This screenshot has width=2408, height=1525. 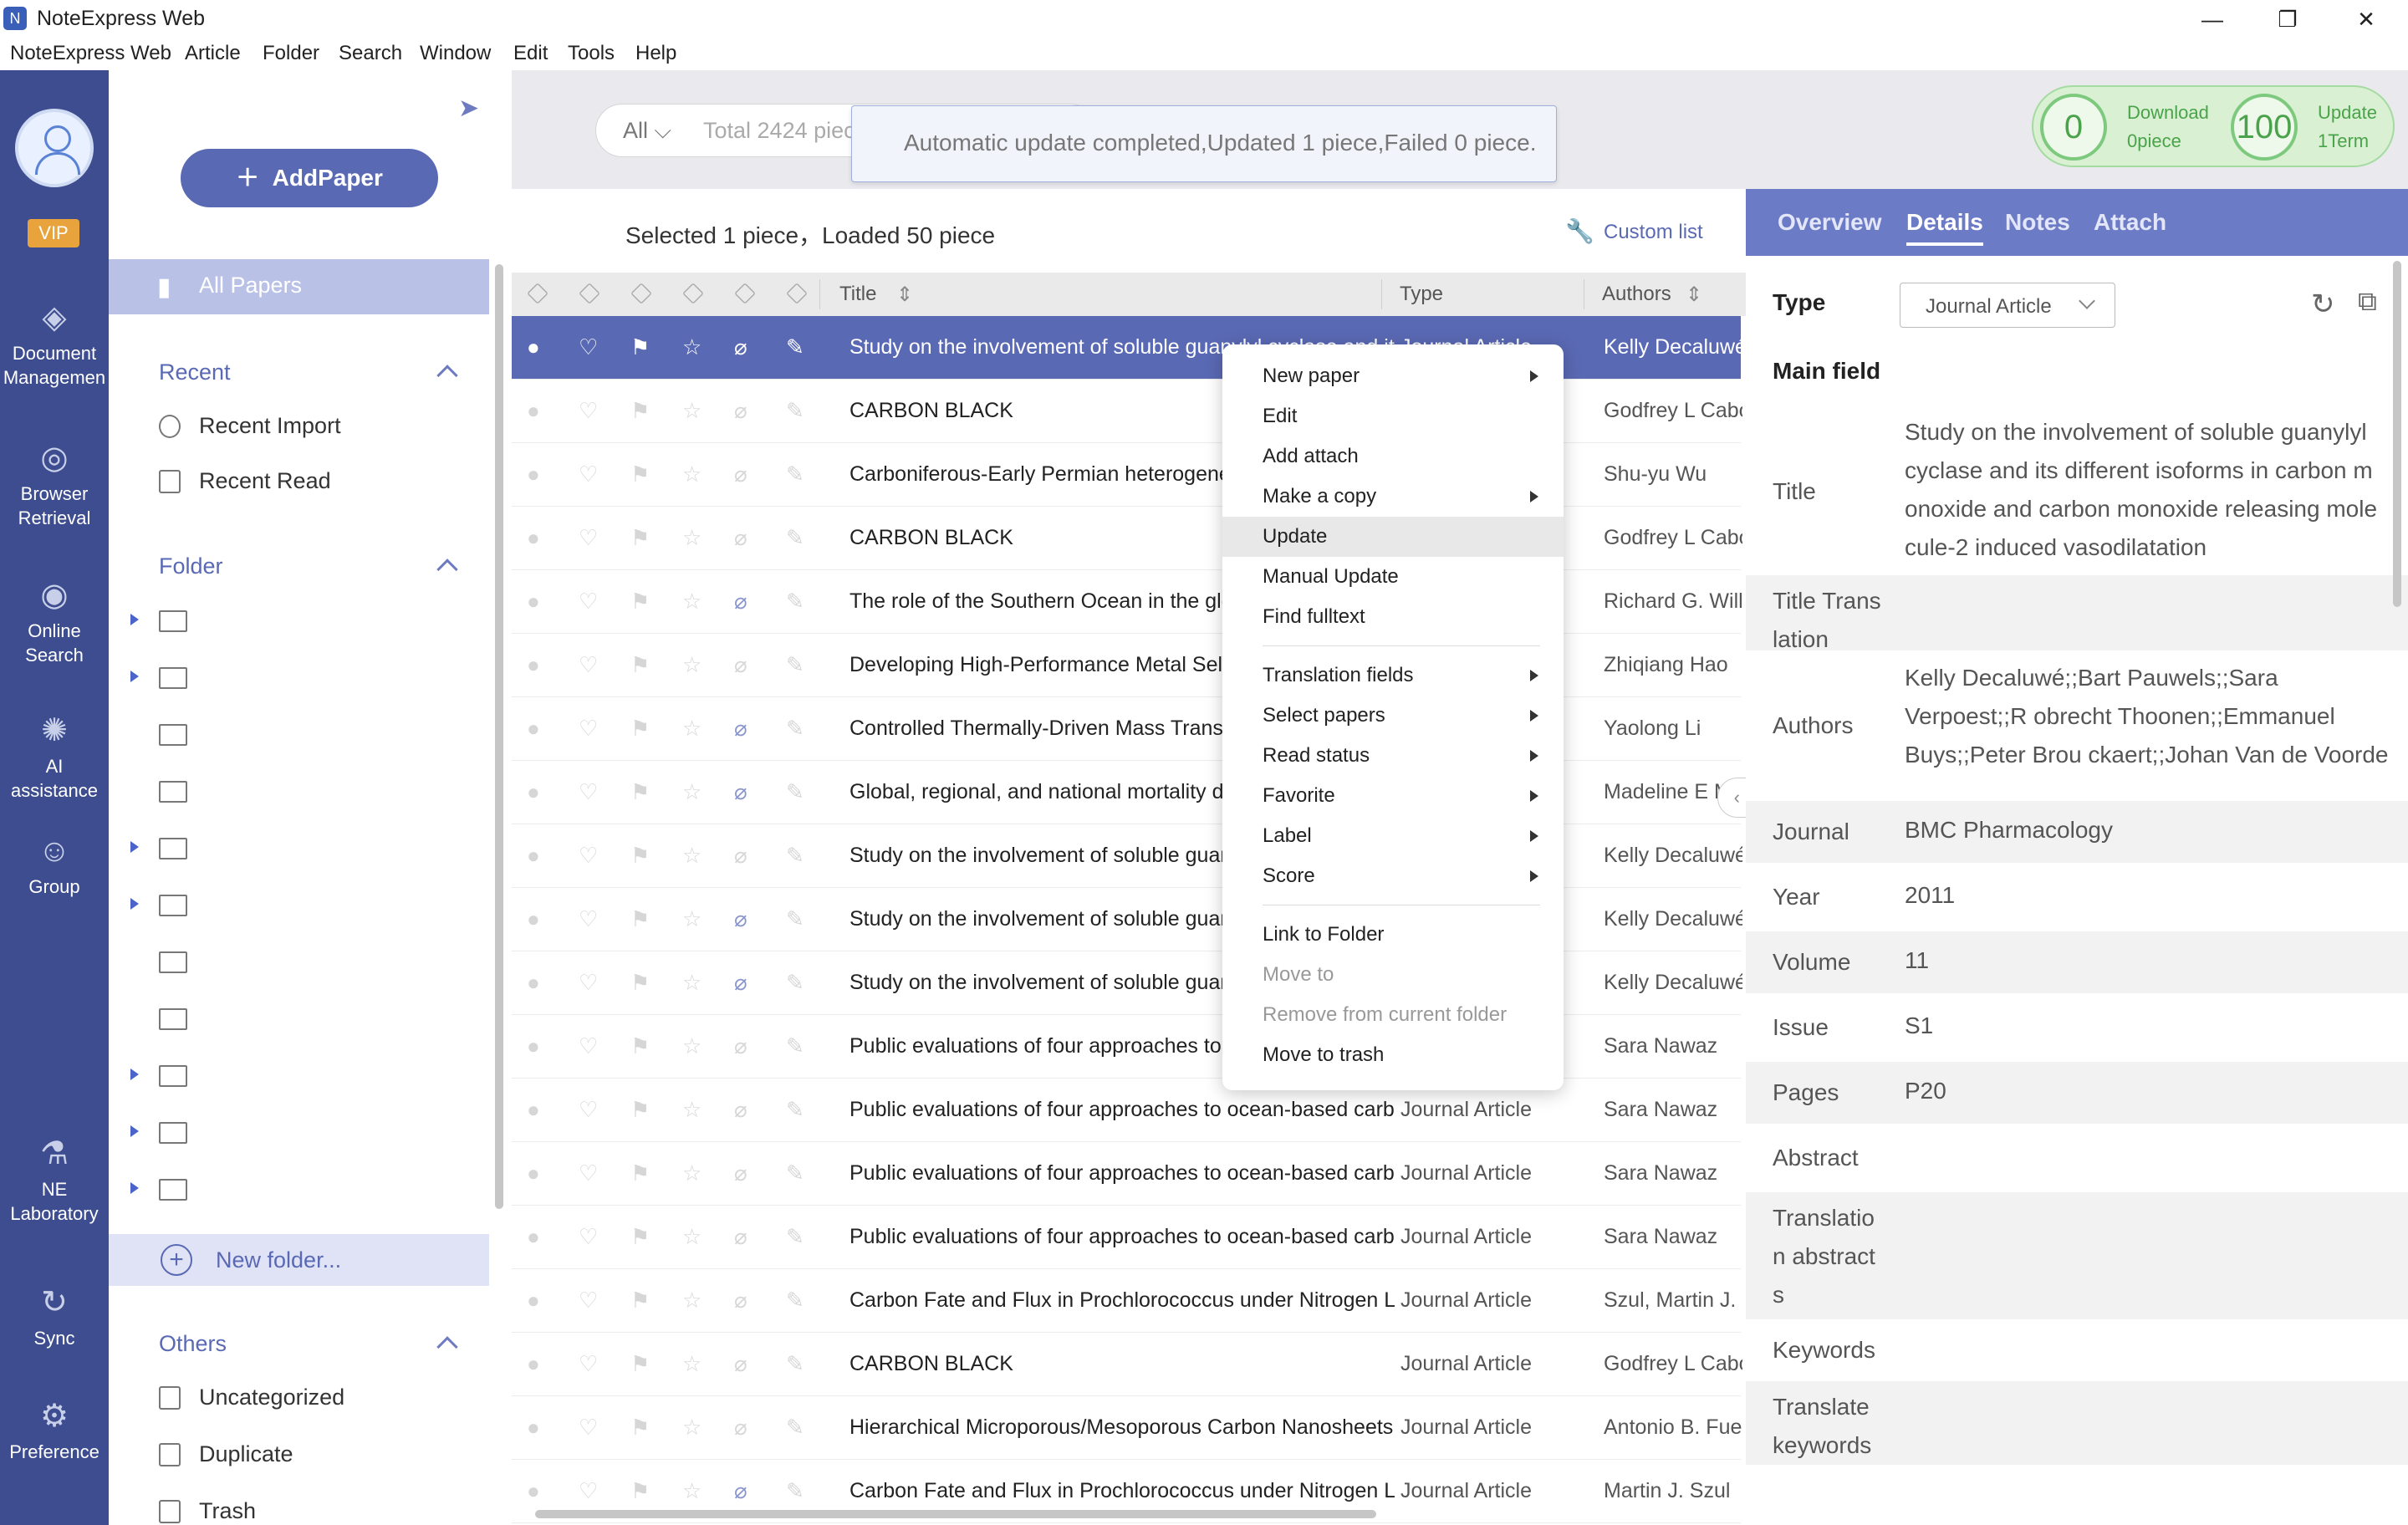 What do you see at coordinates (291, 53) in the screenshot?
I see `menu-folder: Folder` at bounding box center [291, 53].